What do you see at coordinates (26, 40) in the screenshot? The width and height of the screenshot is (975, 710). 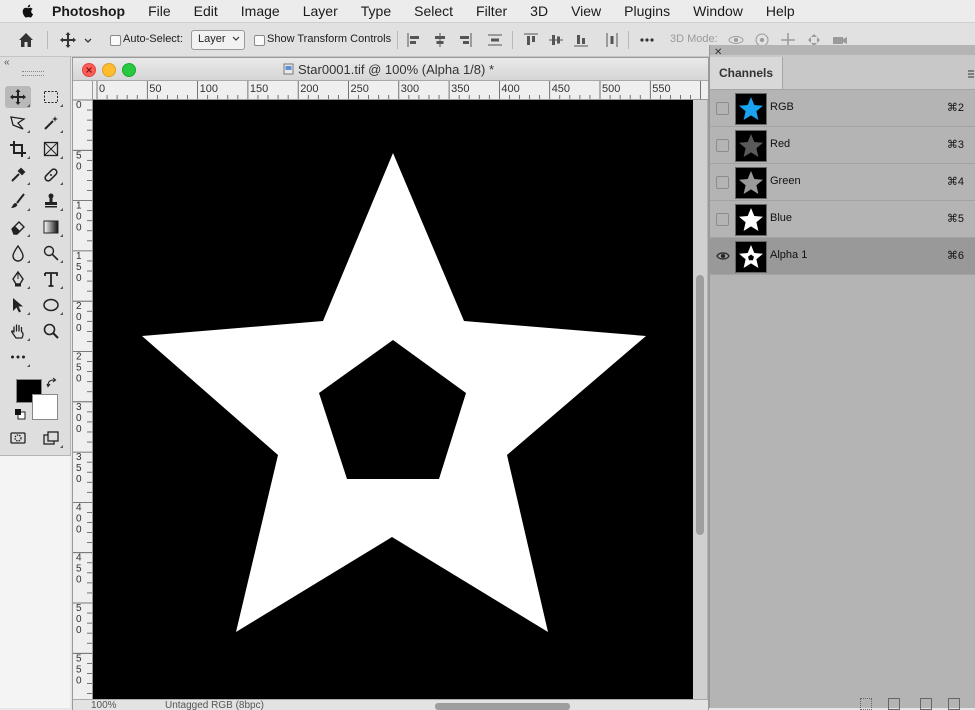 I see `home-icon` at bounding box center [26, 40].